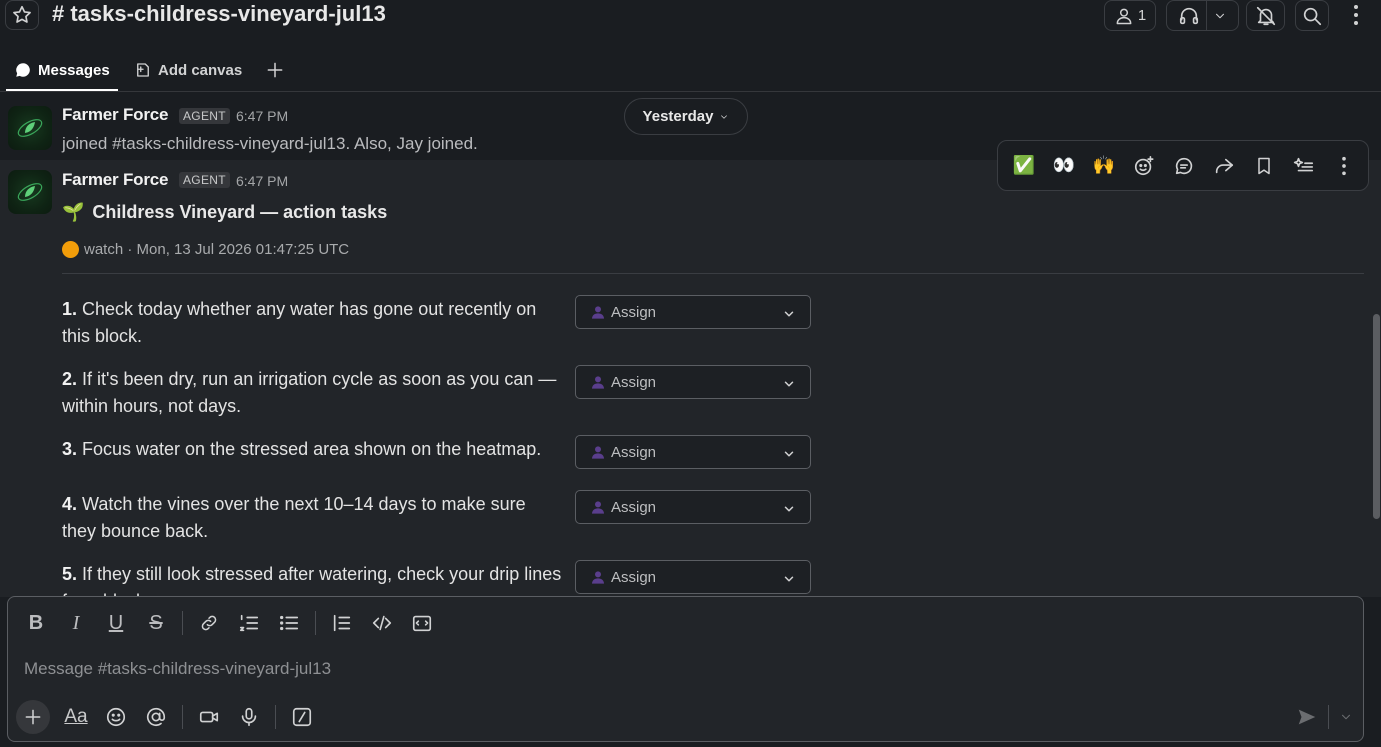  What do you see at coordinates (342, 623) in the screenshot?
I see `blockquote-button` at bounding box center [342, 623].